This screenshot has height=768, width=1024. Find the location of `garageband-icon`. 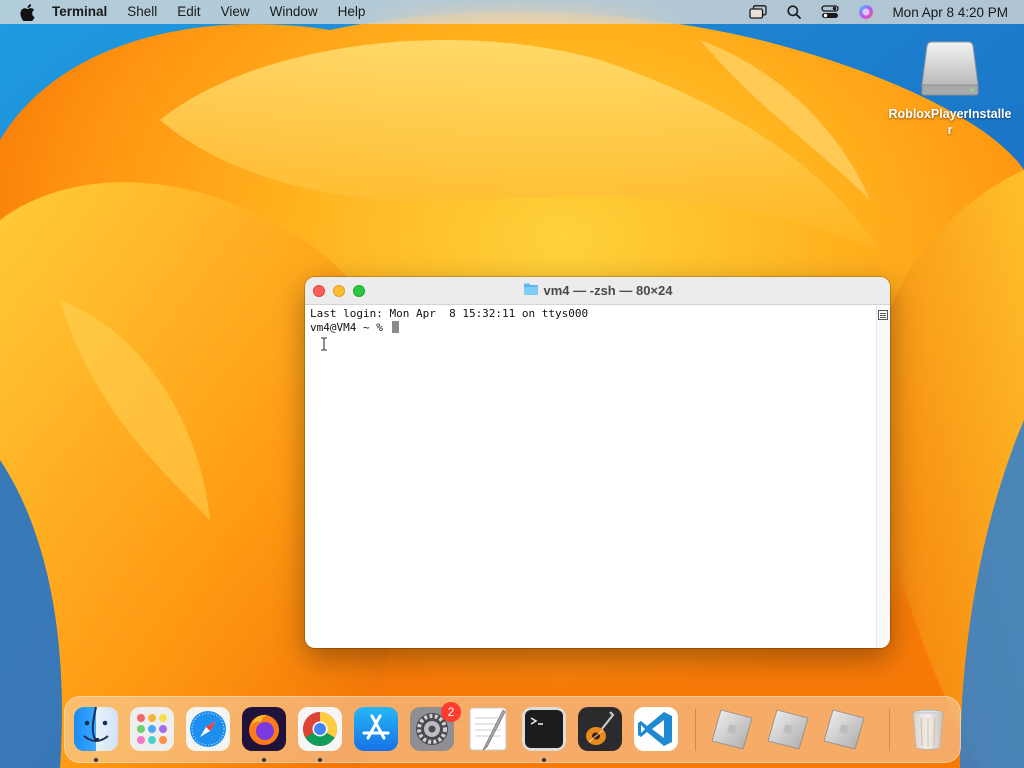

garageband-icon is located at coordinates (600, 729).